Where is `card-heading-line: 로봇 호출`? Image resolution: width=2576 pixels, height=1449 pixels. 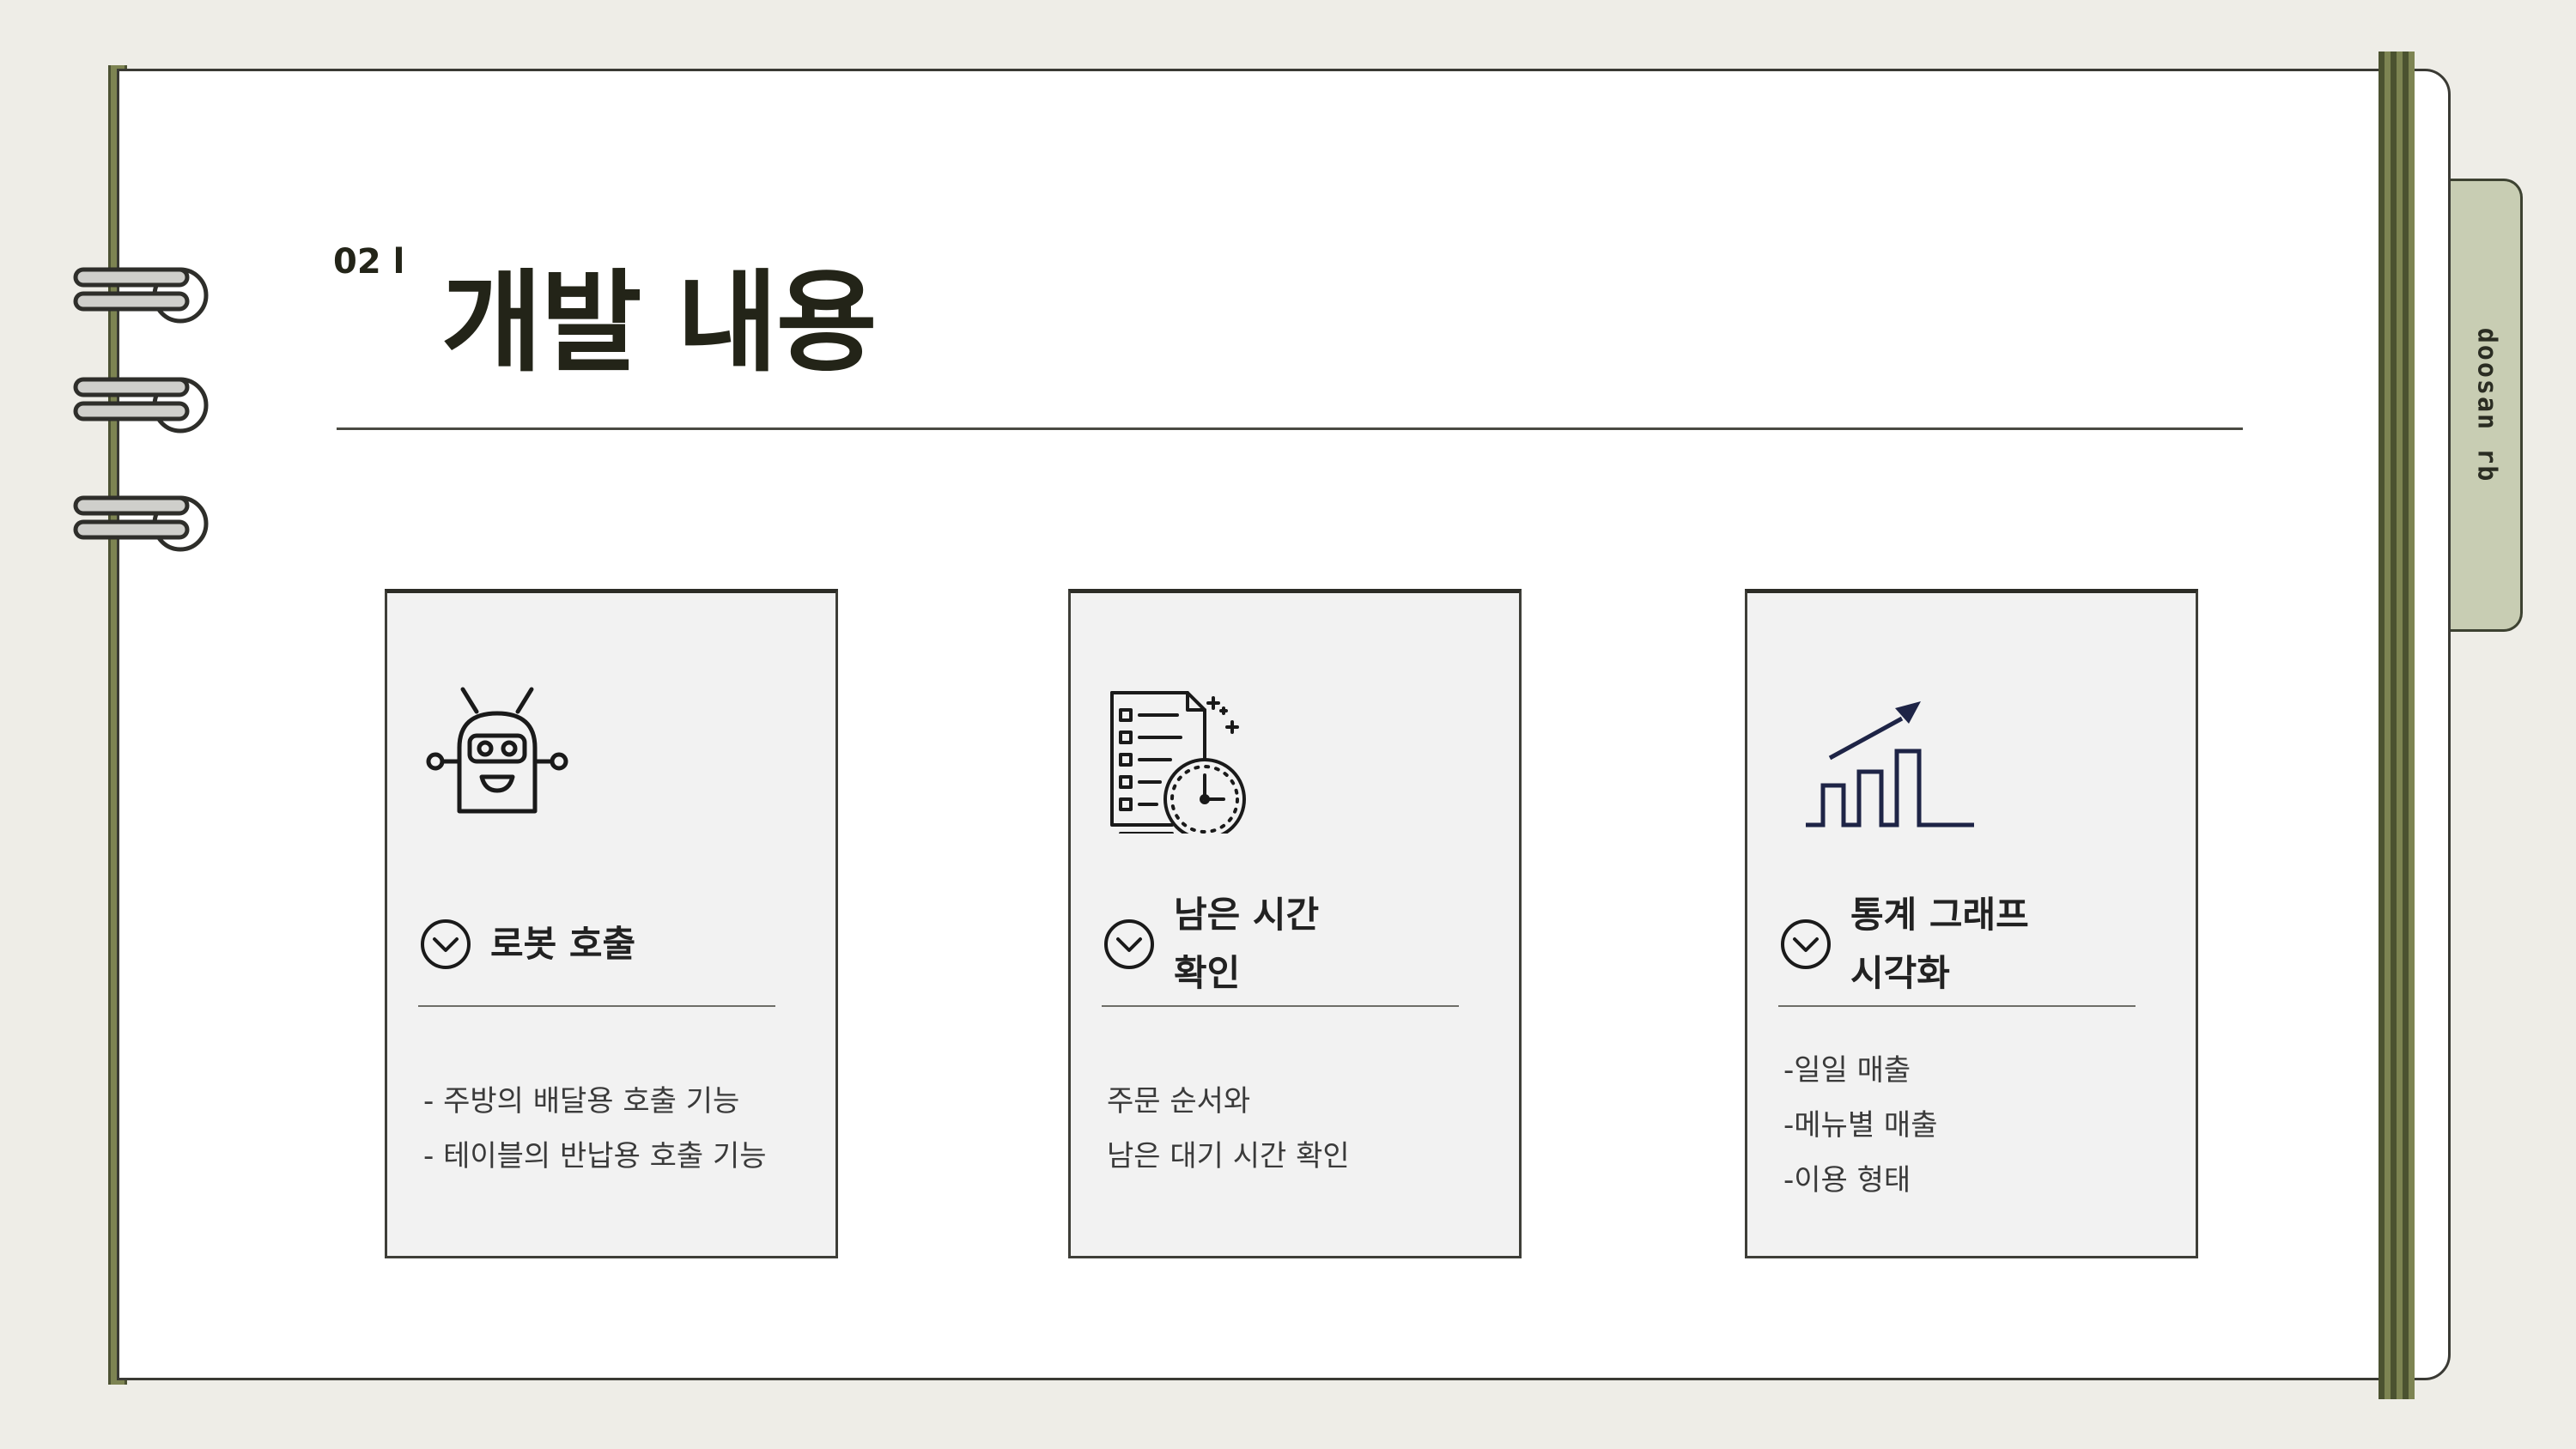 card-heading-line: 로봇 호출 is located at coordinates (563, 944).